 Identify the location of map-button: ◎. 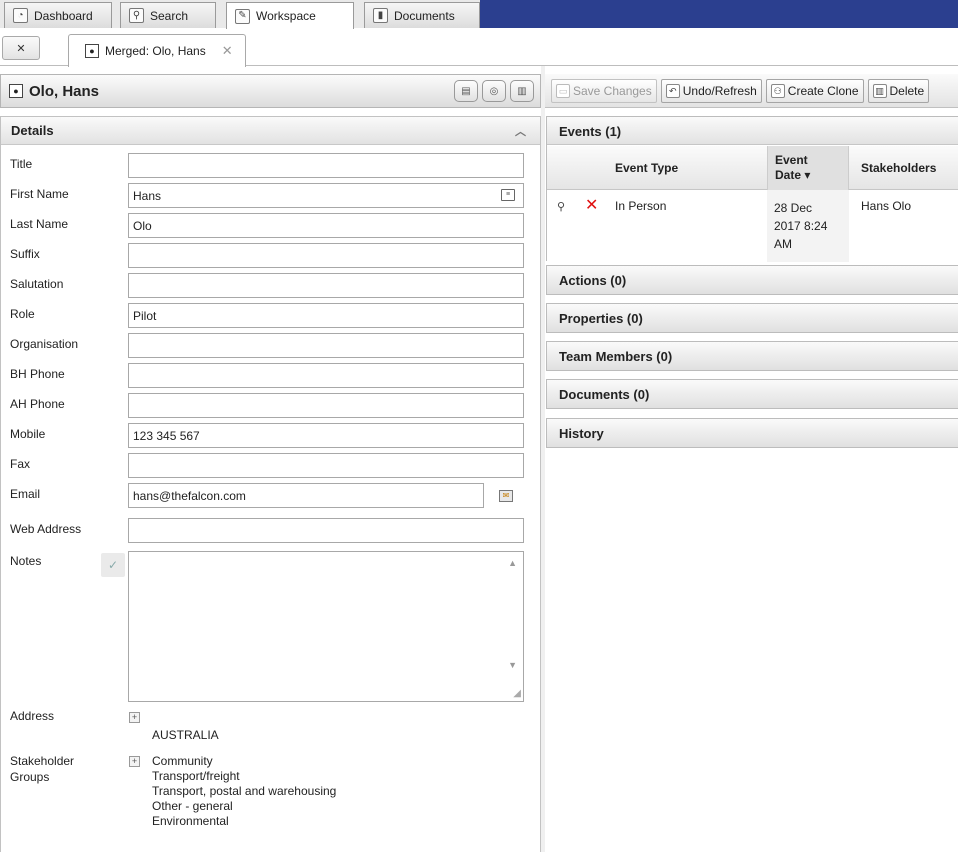
(494, 91).